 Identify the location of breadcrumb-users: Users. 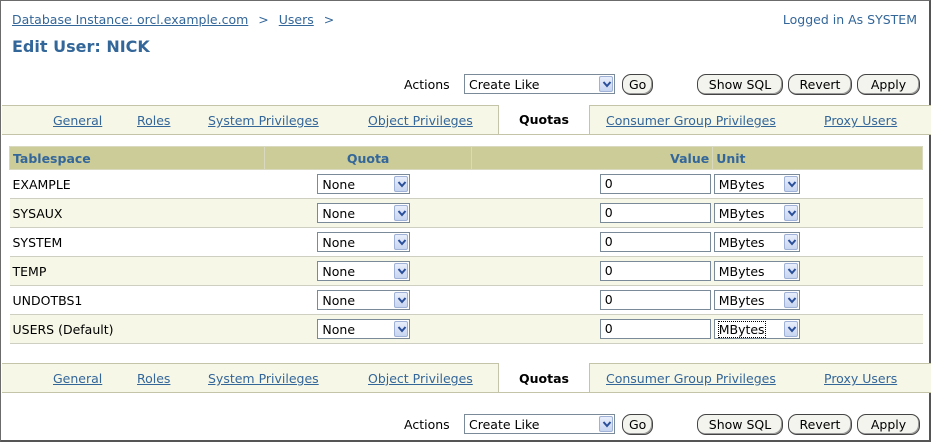
(296, 19).